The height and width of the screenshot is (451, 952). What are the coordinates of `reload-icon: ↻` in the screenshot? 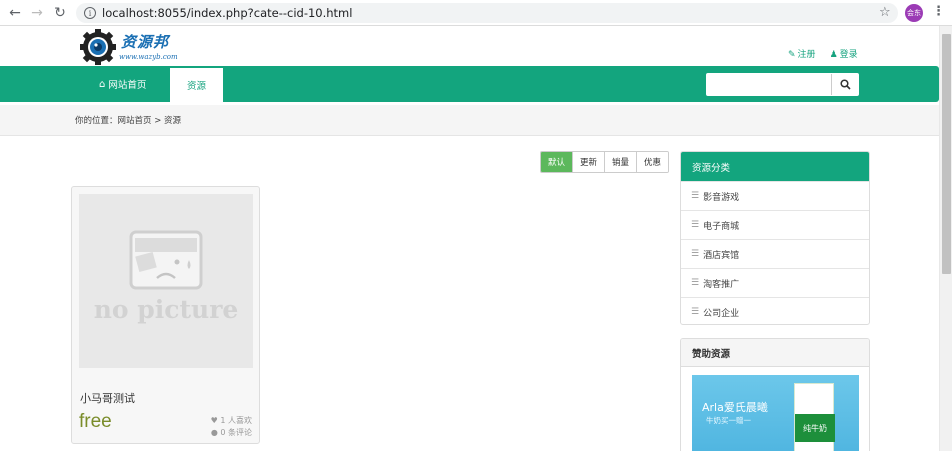 It's located at (60, 13).